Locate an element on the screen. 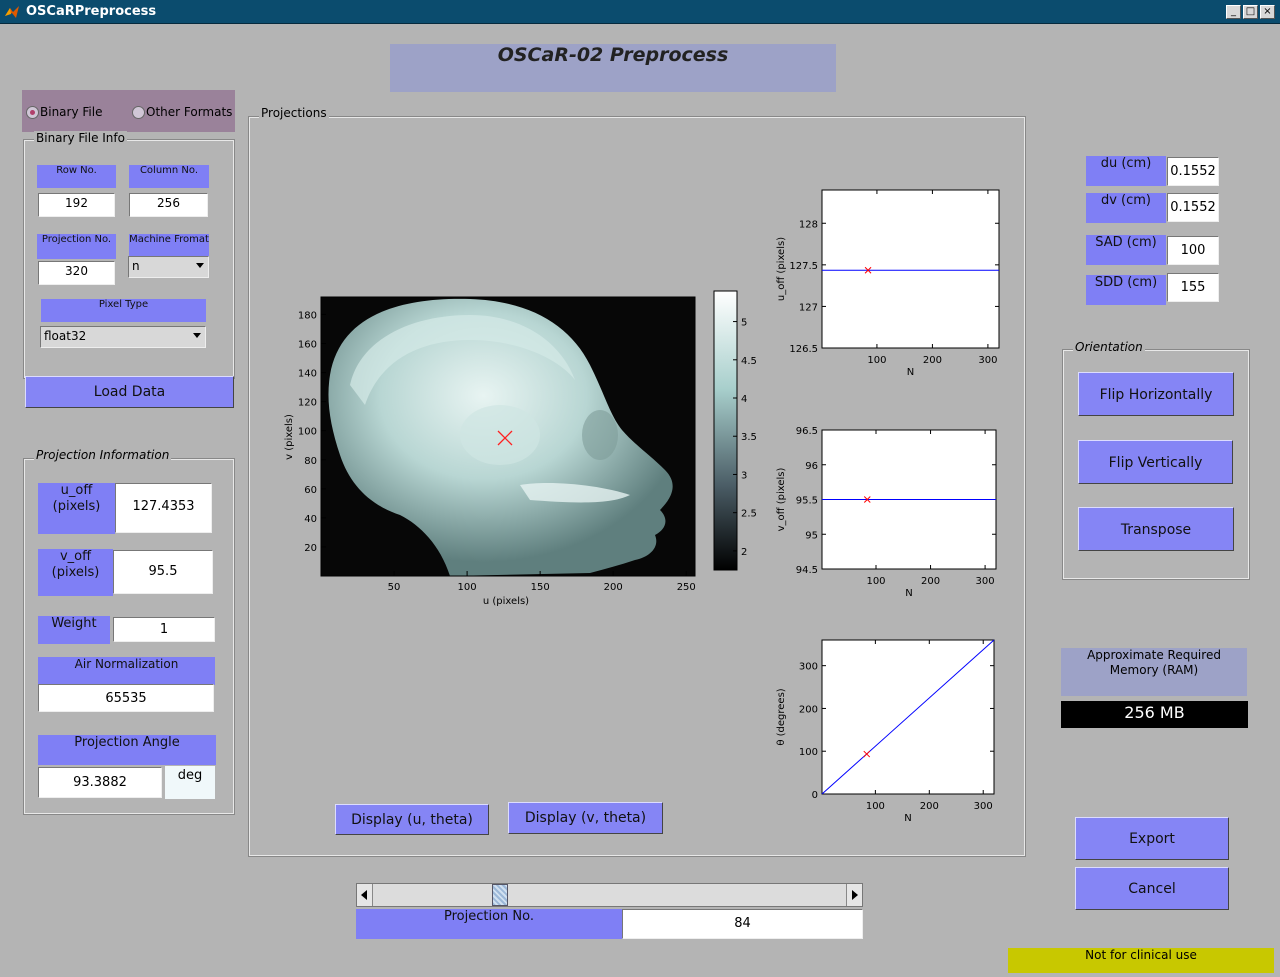  u-off-field: 127.4353 is located at coordinates (163, 508).